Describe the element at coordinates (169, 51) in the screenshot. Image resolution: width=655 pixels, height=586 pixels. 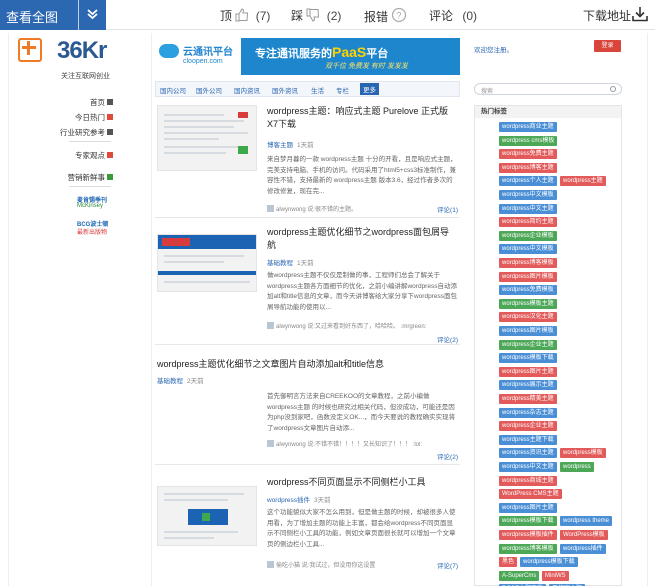
I see `cloud-icon` at that location.